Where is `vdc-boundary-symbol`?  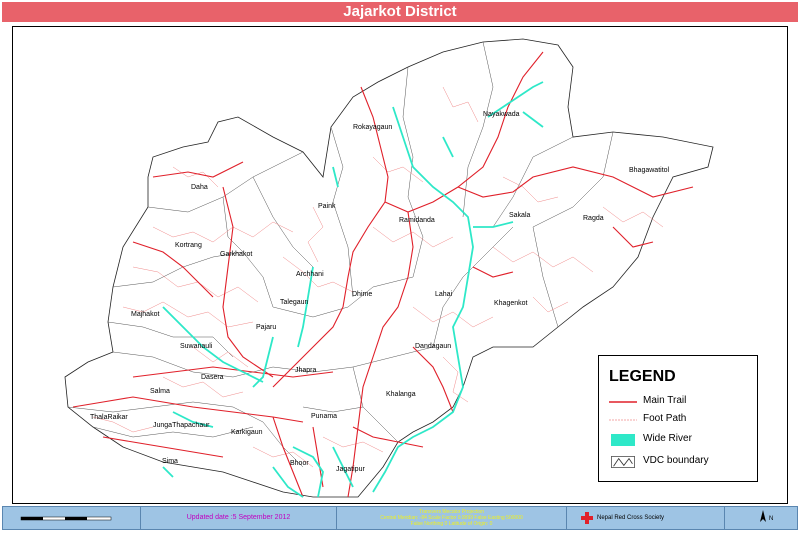
vdc-boundary-symbol is located at coordinates (623, 462).